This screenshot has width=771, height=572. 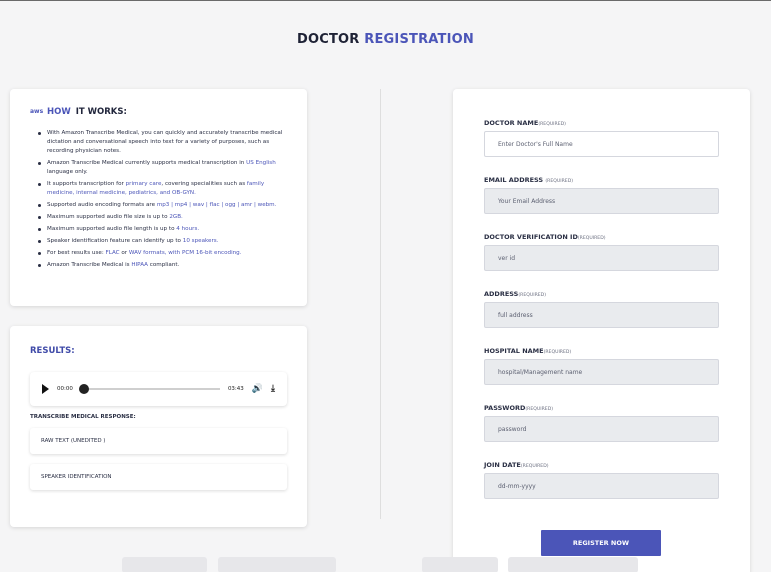 I want to click on address-label: ADDRESS(REQUIRED), so click(x=515, y=294).